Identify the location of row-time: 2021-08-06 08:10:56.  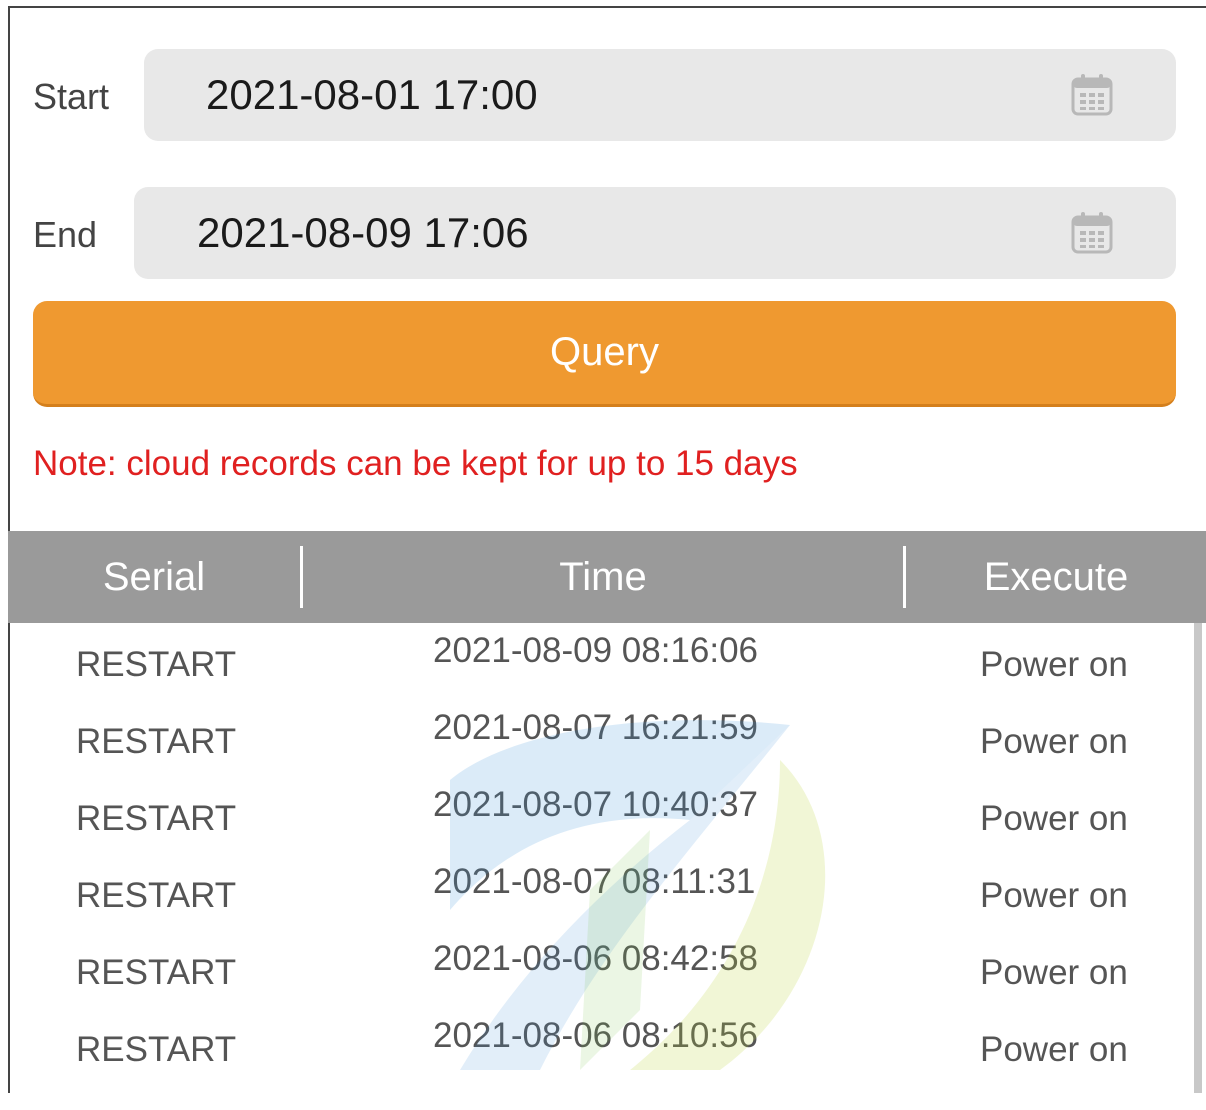
(595, 1035).